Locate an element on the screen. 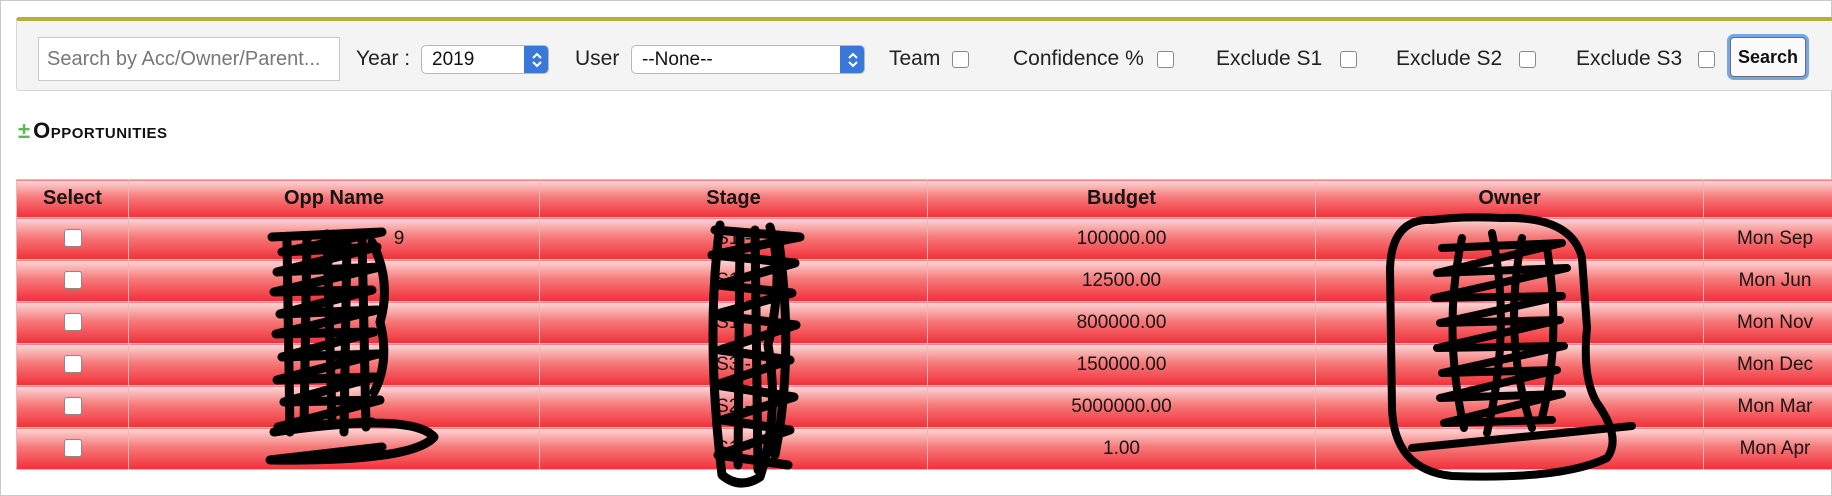 Image resolution: width=1832 pixels, height=496 pixels. exclude-s2-label: Exclude S2 is located at coordinates (1449, 58).